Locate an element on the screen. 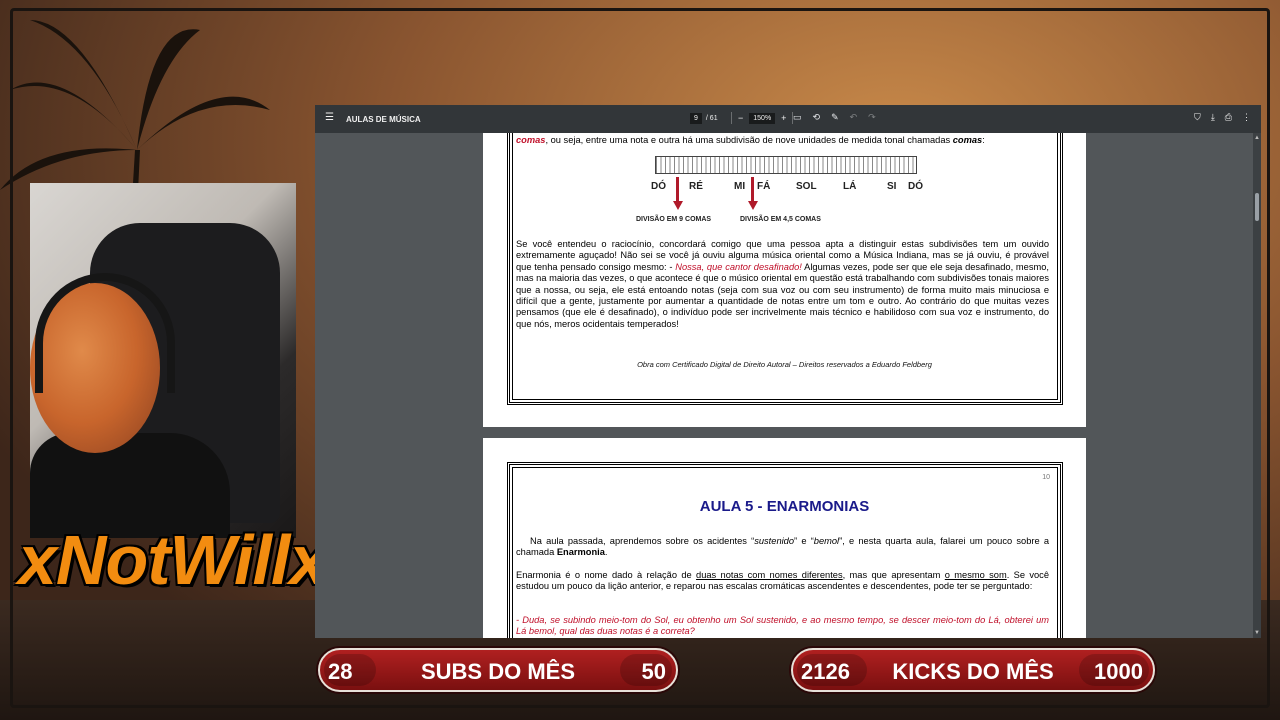 The width and height of the screenshot is (1280, 720). p1-text-b: ” e “ is located at coordinates (804, 541).